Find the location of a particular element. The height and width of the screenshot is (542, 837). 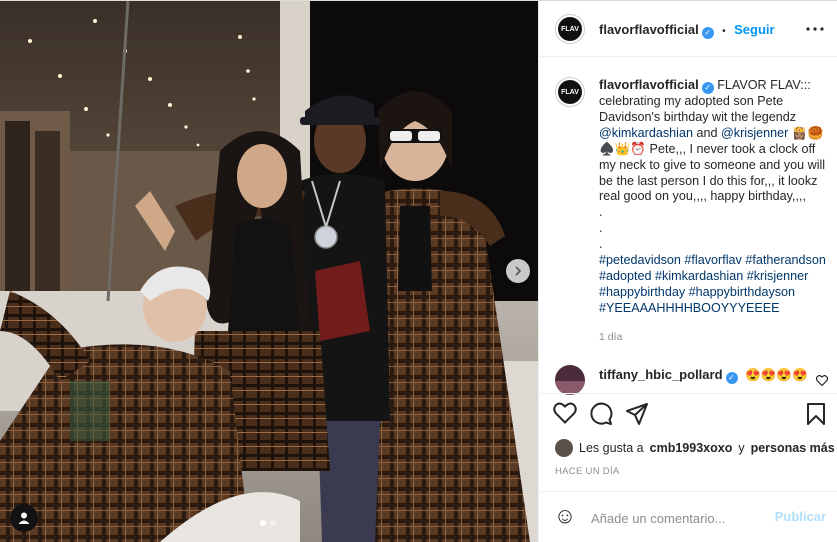

comment-item: tiffany_hbic_pollard ✓ 😍😍😍😍 is located at coordinates (688, 377).